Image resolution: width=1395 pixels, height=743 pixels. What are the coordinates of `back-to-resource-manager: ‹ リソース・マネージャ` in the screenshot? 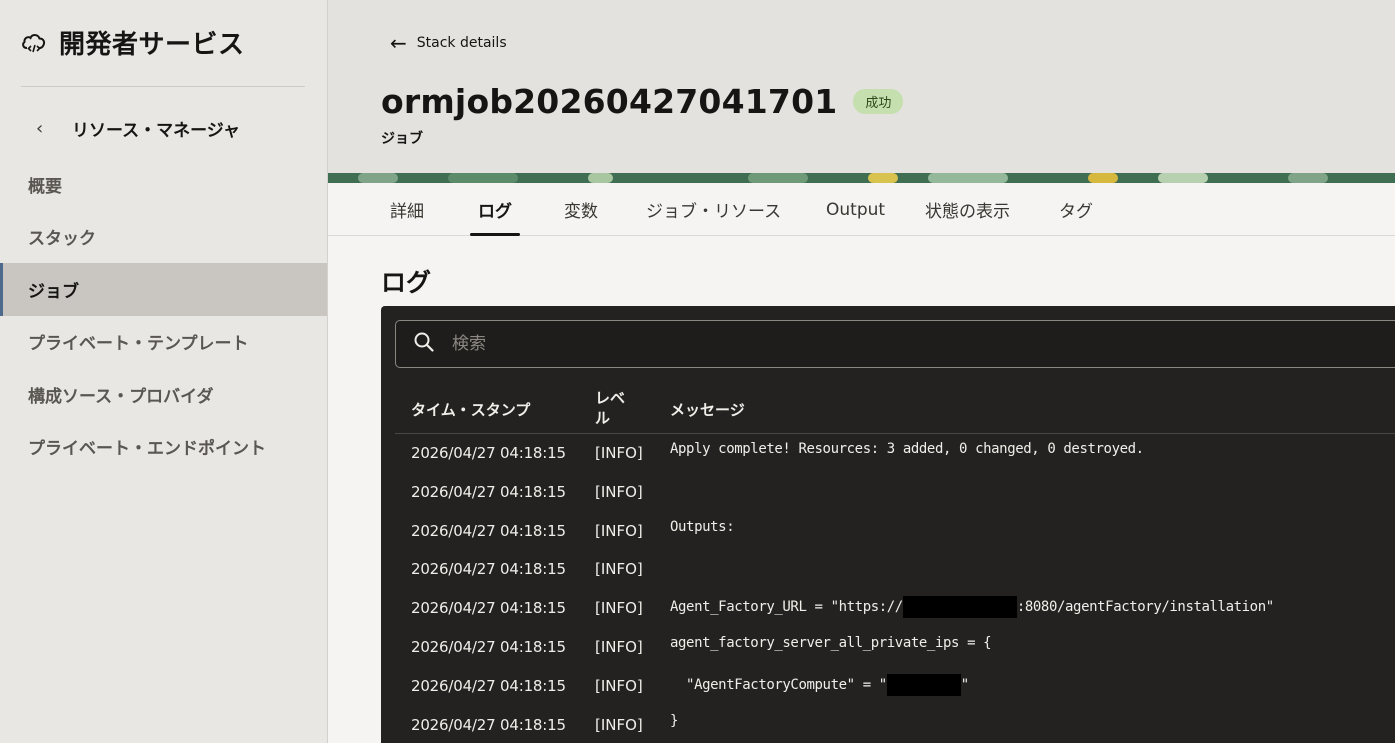 It's located at (138, 128).